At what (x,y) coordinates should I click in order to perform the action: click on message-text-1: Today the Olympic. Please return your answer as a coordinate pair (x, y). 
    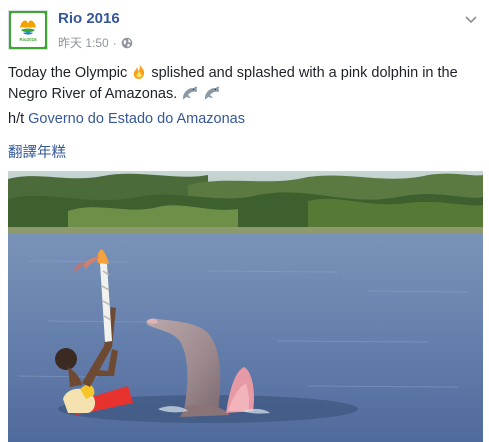
    Looking at the image, I should click on (68, 73).